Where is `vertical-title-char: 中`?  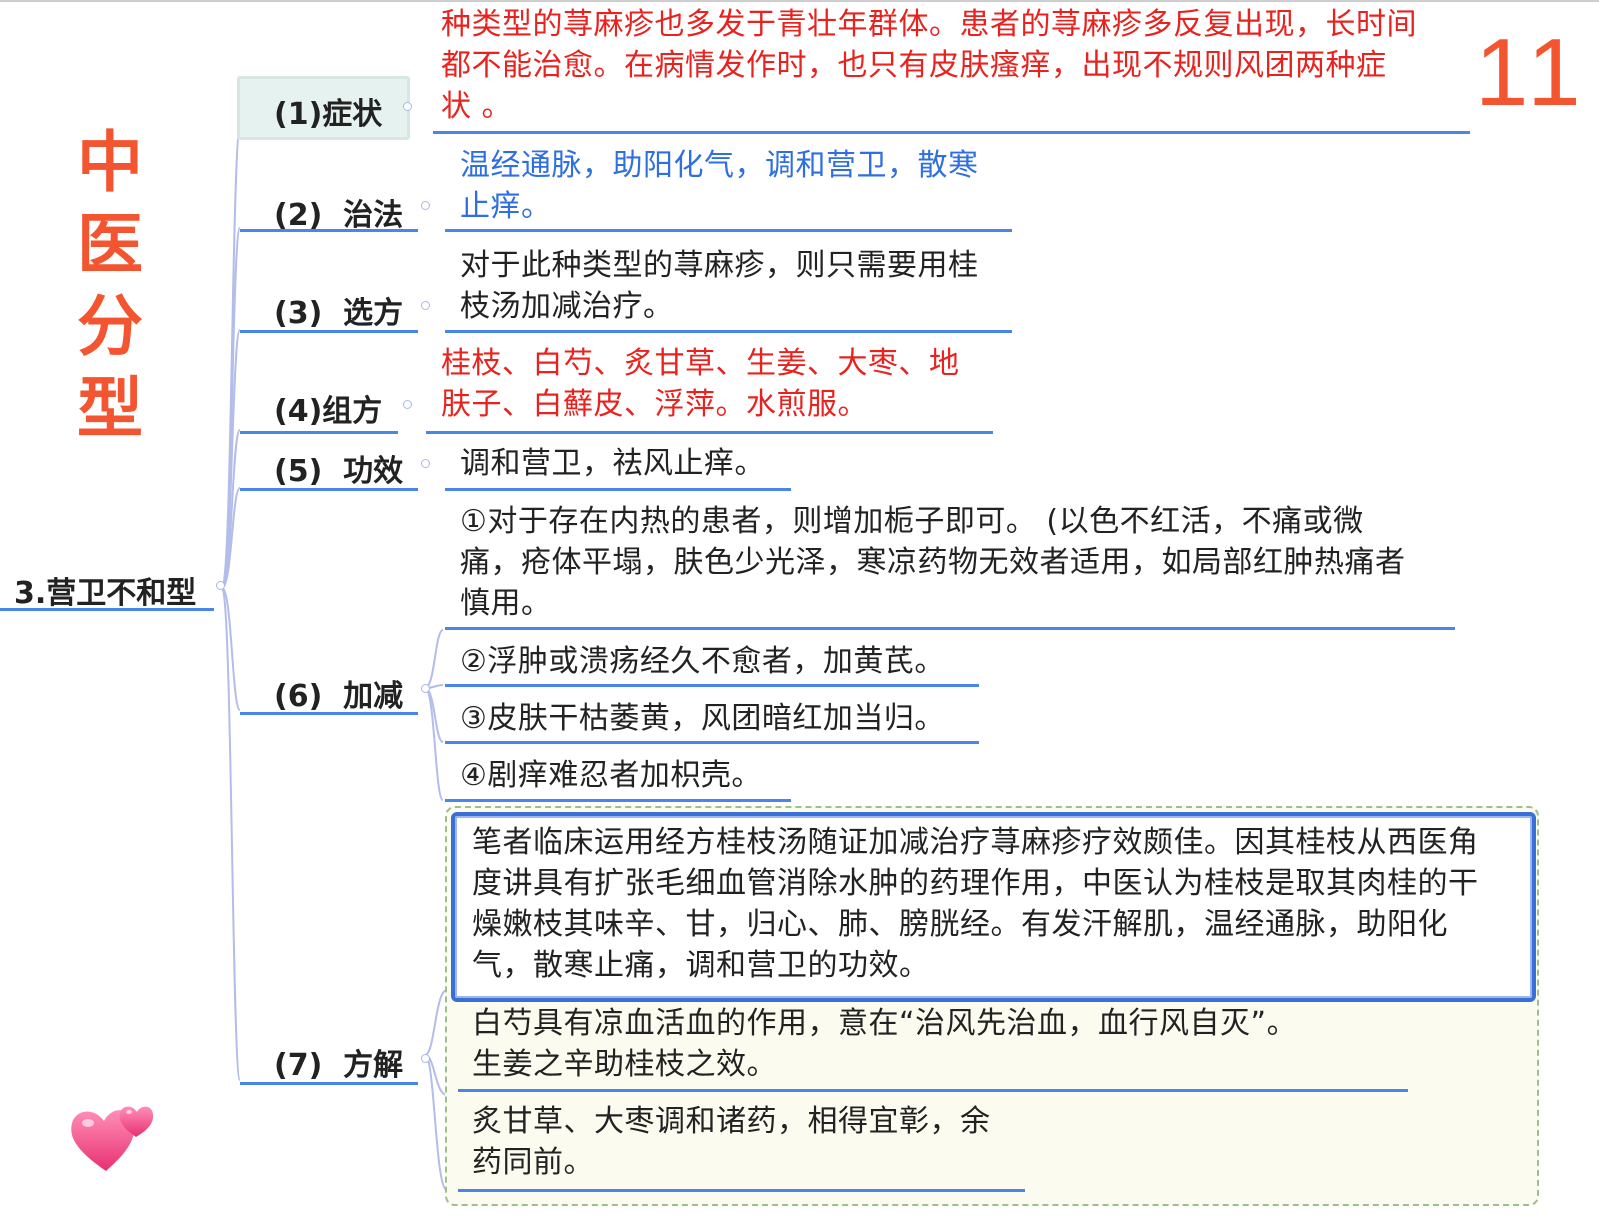 vertical-title-char: 中 is located at coordinates (110, 162).